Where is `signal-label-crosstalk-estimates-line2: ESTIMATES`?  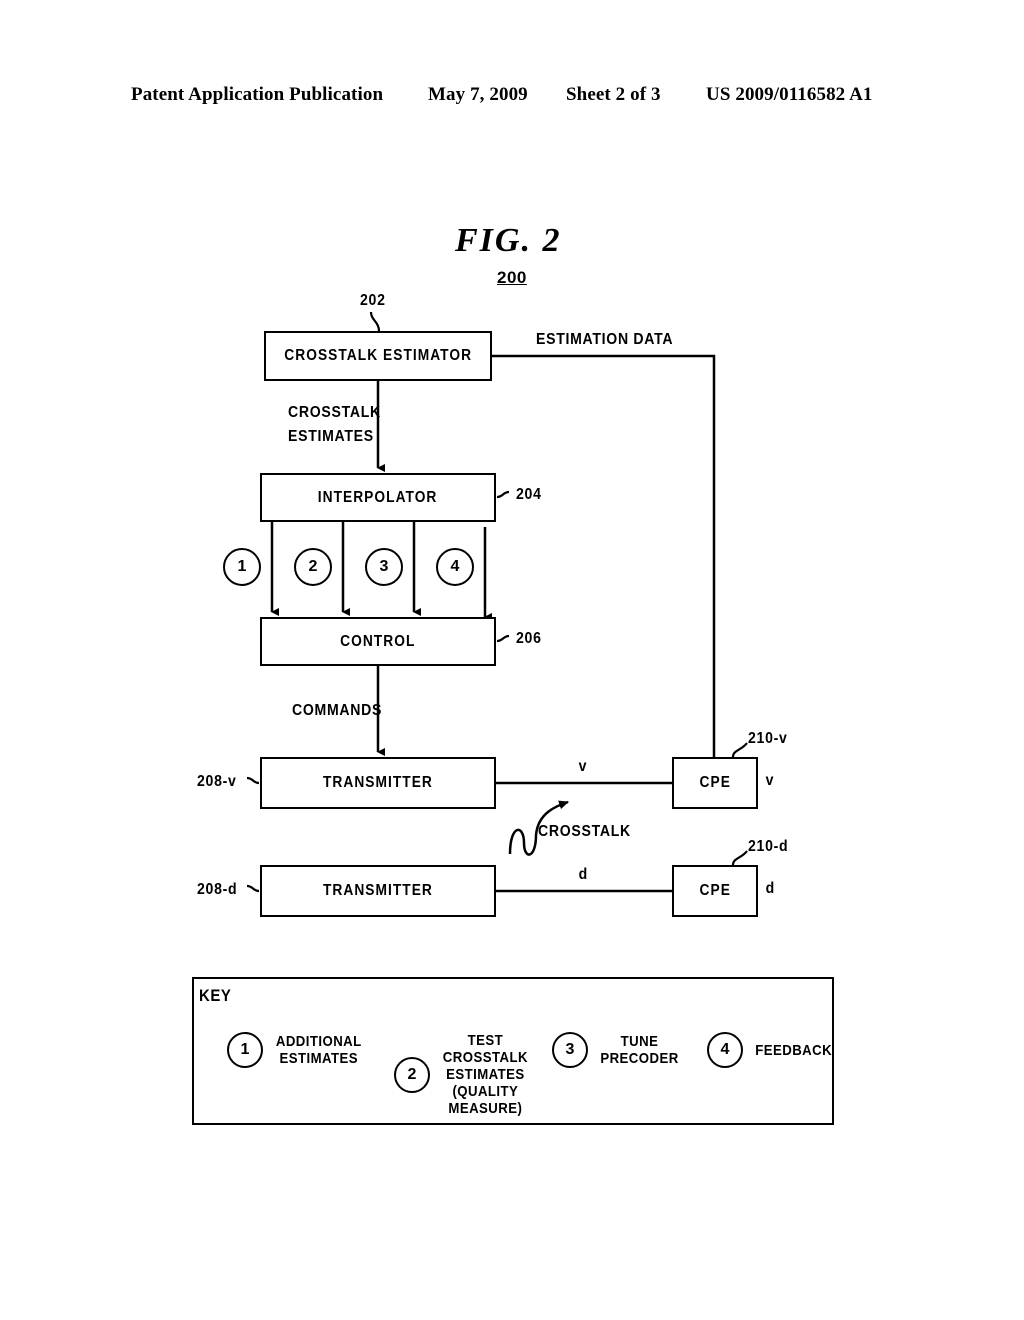 signal-label-crosstalk-estimates-line2: ESTIMATES is located at coordinates (331, 436).